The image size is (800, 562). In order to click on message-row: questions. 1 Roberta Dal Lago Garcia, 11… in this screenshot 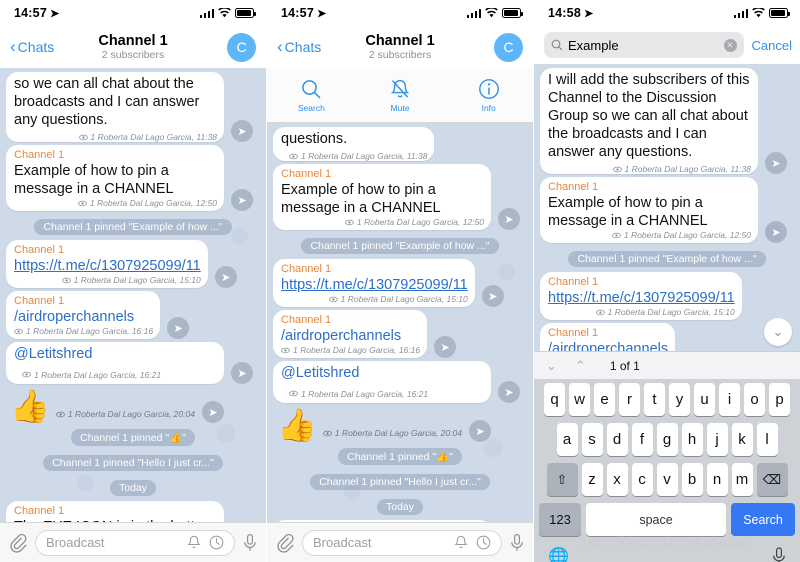, I will do `click(400, 145)`.